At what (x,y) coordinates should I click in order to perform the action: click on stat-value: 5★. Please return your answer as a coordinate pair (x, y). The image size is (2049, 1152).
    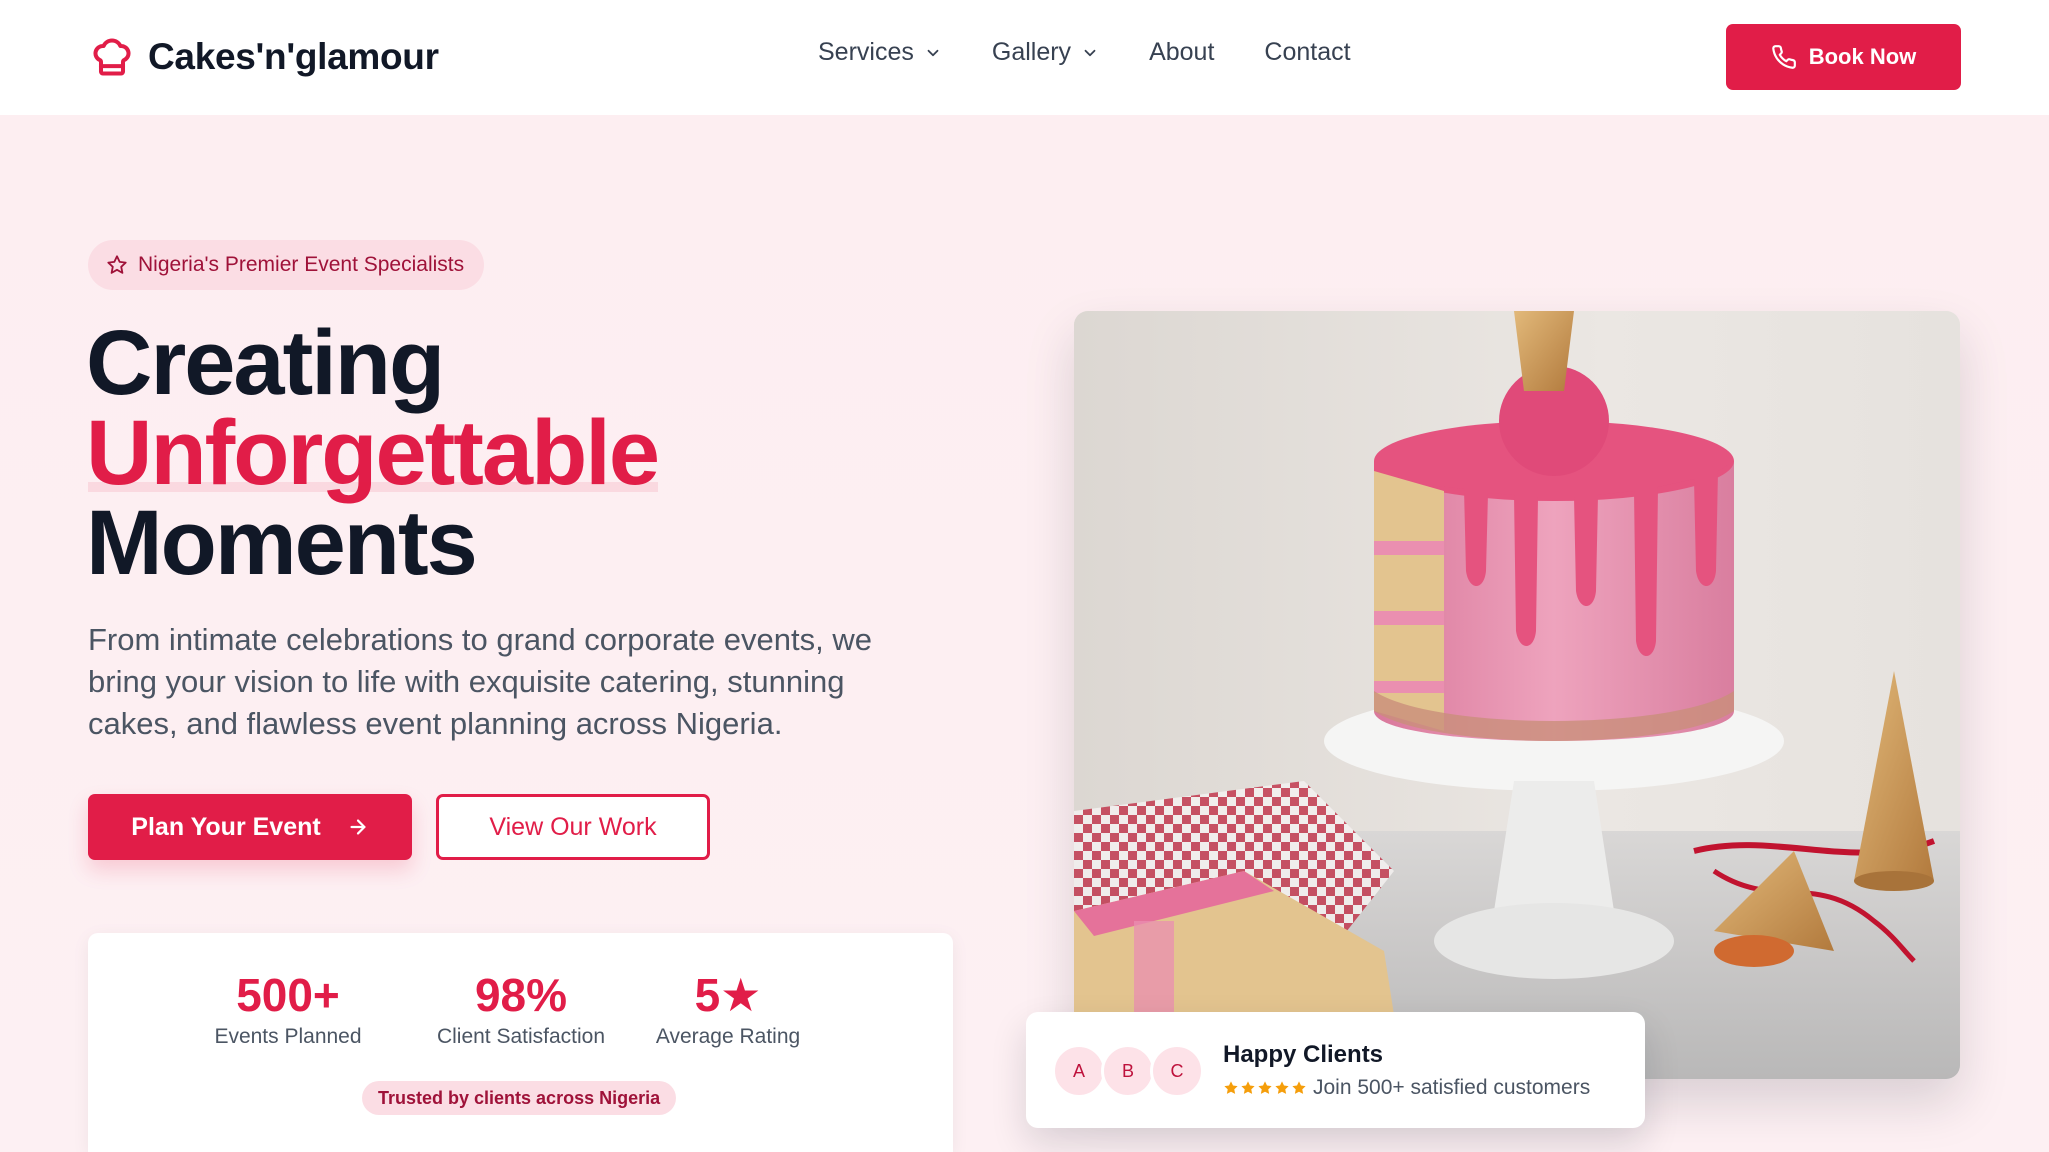
    Looking at the image, I should click on (728, 995).